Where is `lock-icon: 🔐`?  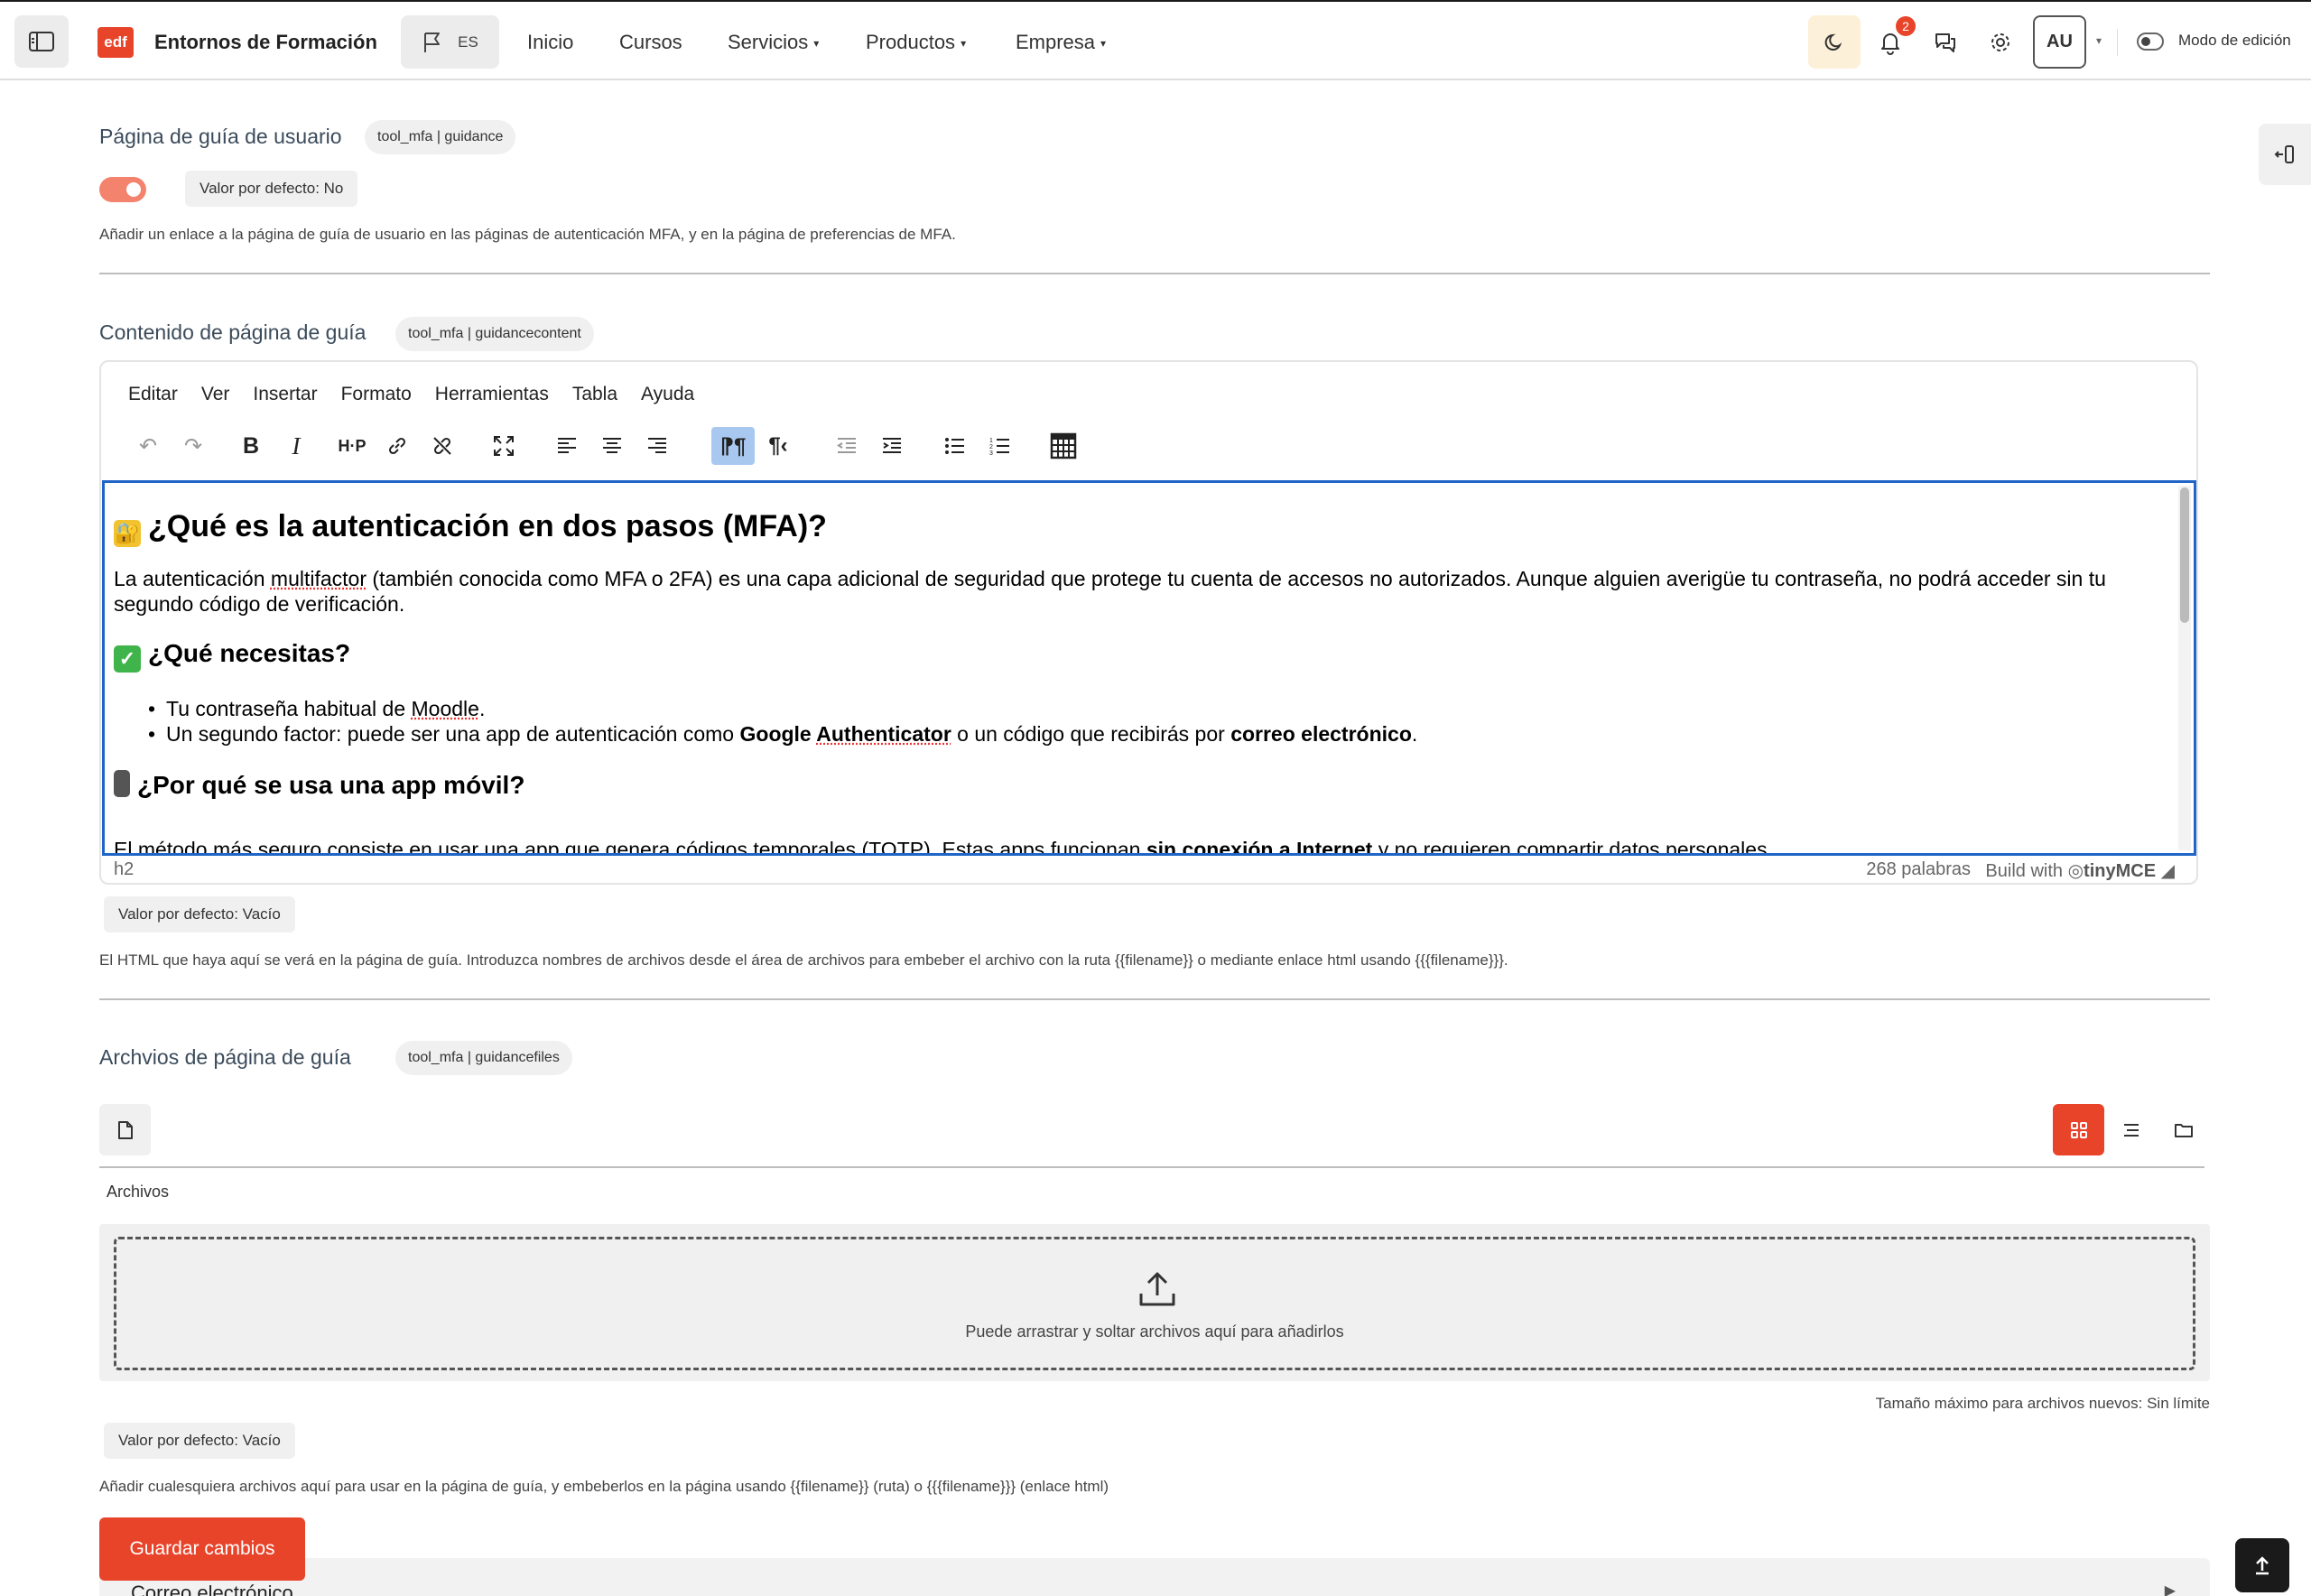
lock-icon: 🔐 is located at coordinates (127, 534).